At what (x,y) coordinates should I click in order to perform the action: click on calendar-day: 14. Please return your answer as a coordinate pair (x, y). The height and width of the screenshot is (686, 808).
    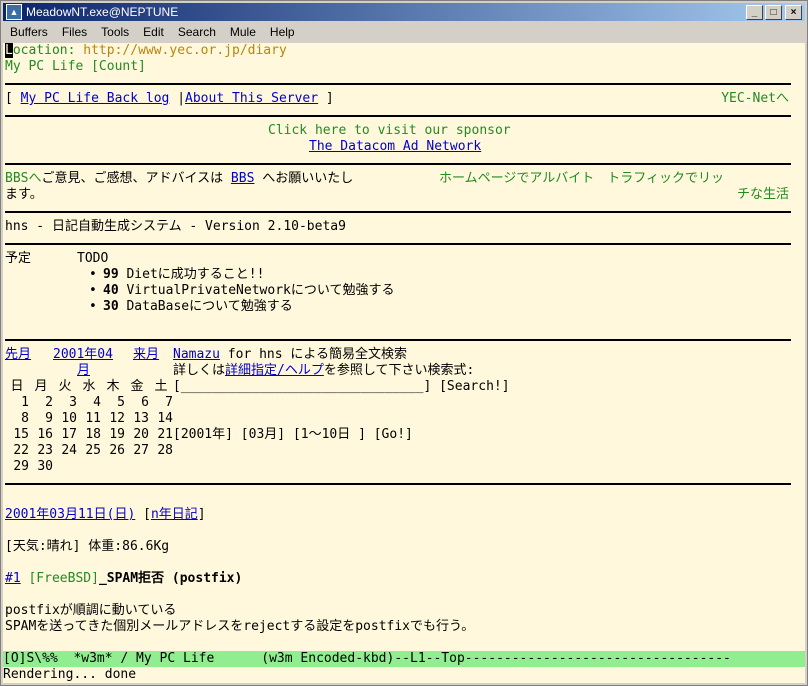
    Looking at the image, I should click on (161, 419).